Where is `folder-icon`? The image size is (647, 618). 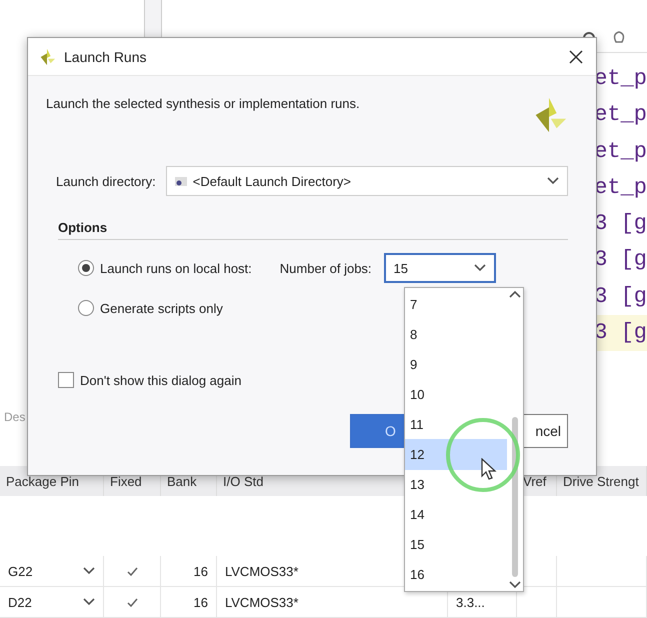 folder-icon is located at coordinates (180, 181).